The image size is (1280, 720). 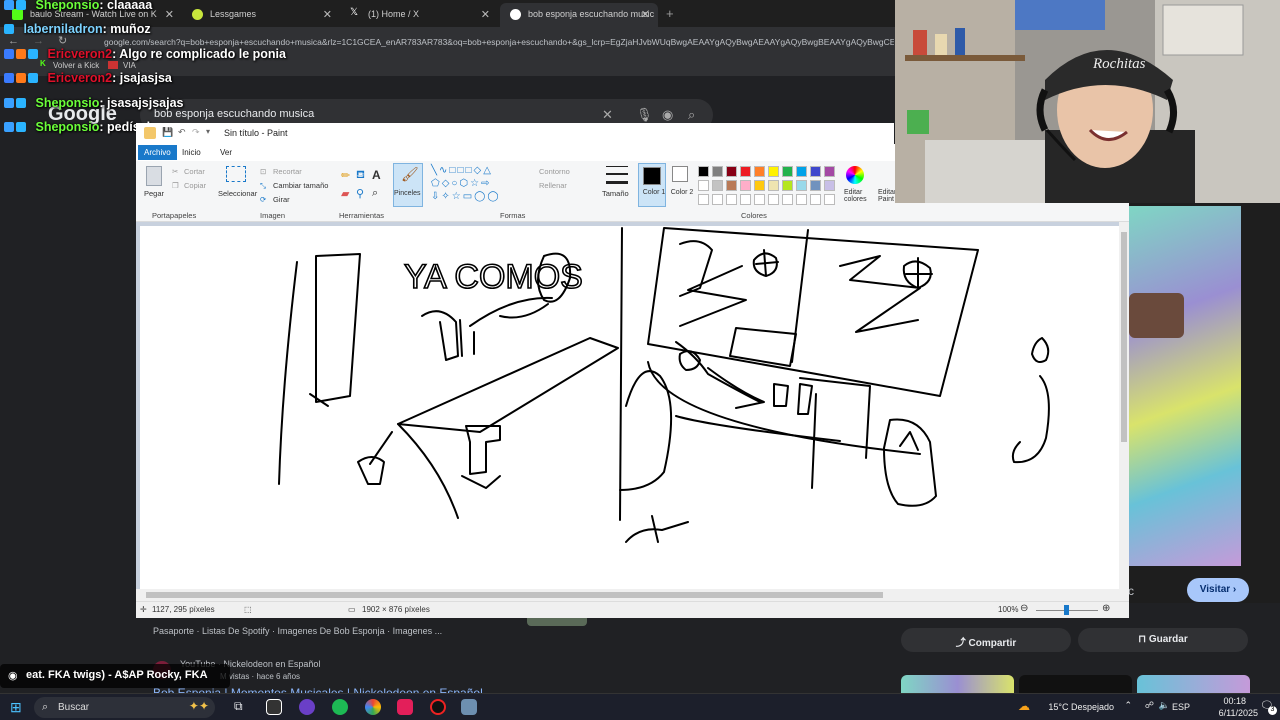 I want to click on result-thumbnail, so click(x=557, y=622).